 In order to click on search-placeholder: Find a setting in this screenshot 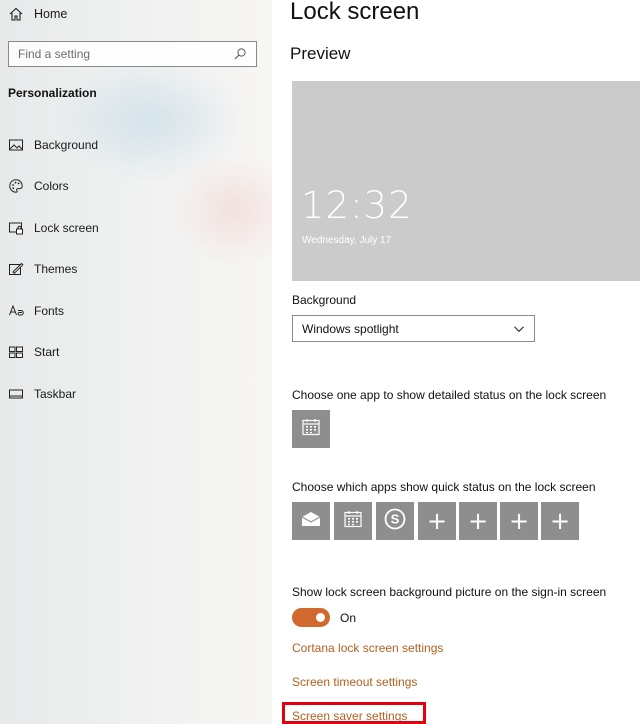, I will do `click(54, 54)`.